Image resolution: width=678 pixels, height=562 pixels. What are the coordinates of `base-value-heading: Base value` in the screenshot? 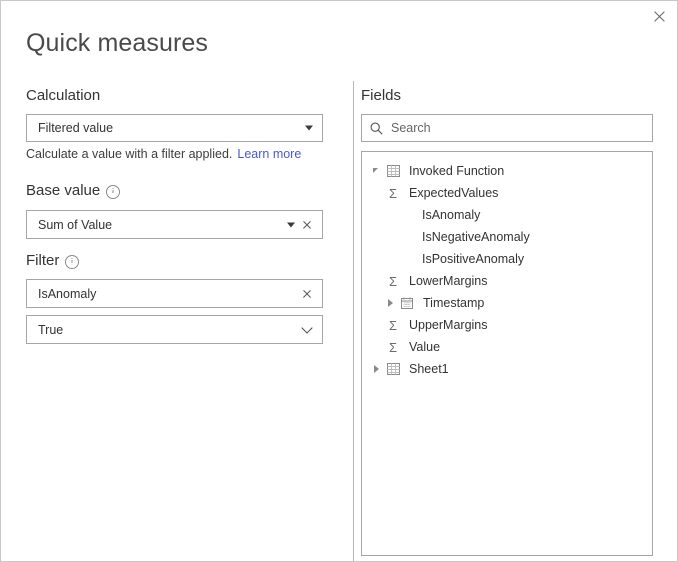 It's located at (73, 190).